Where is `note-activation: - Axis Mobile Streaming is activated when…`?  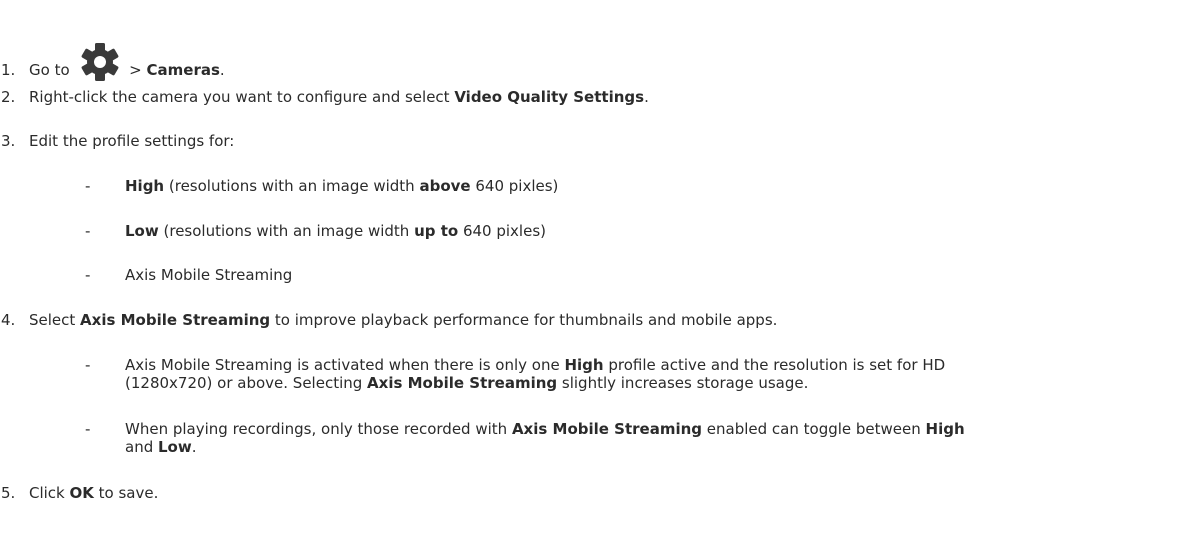
note-activation: - Axis Mobile Streaming is activated when… is located at coordinates (515, 374).